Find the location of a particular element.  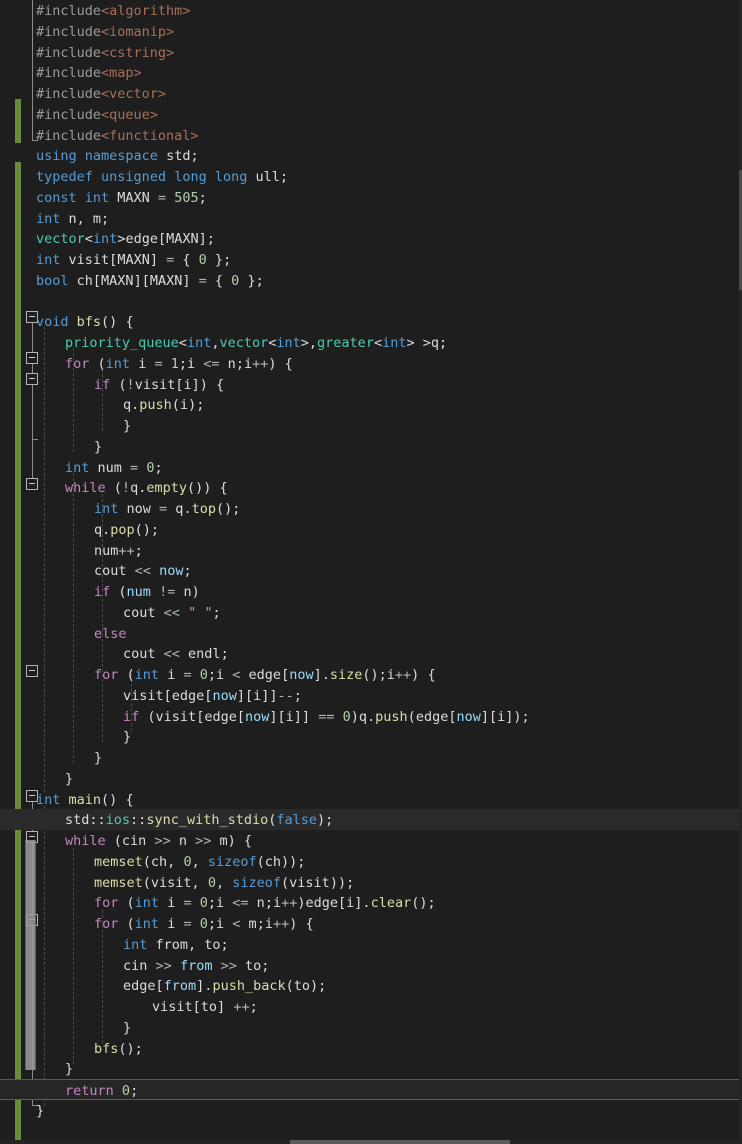

token-punct: ]] is located at coordinates (302, 716).